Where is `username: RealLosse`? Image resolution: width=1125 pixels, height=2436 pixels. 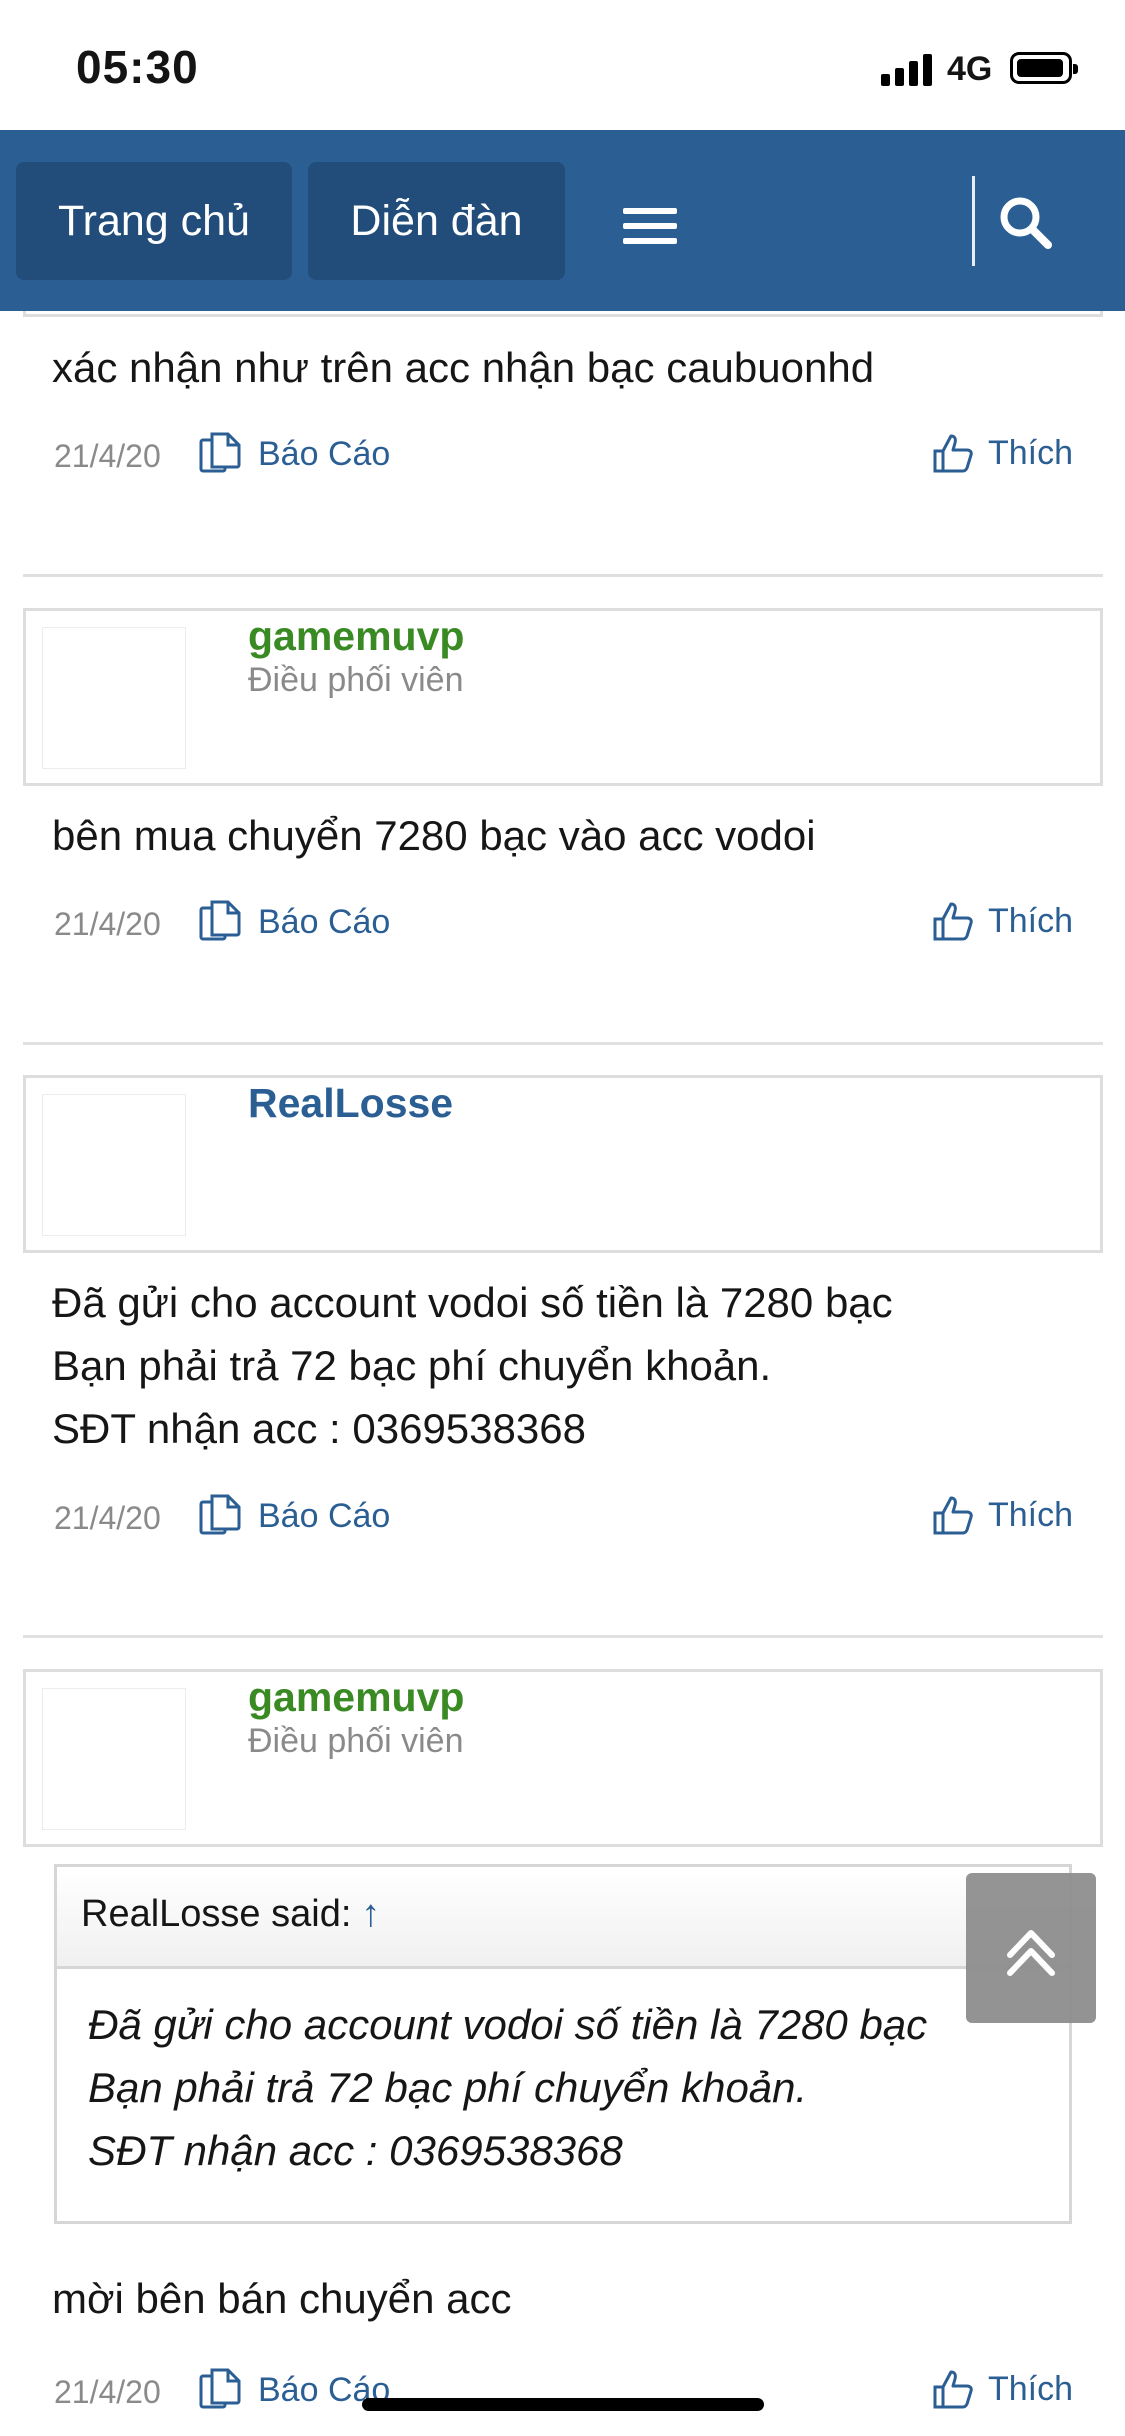 username: RealLosse is located at coordinates (350, 1103).